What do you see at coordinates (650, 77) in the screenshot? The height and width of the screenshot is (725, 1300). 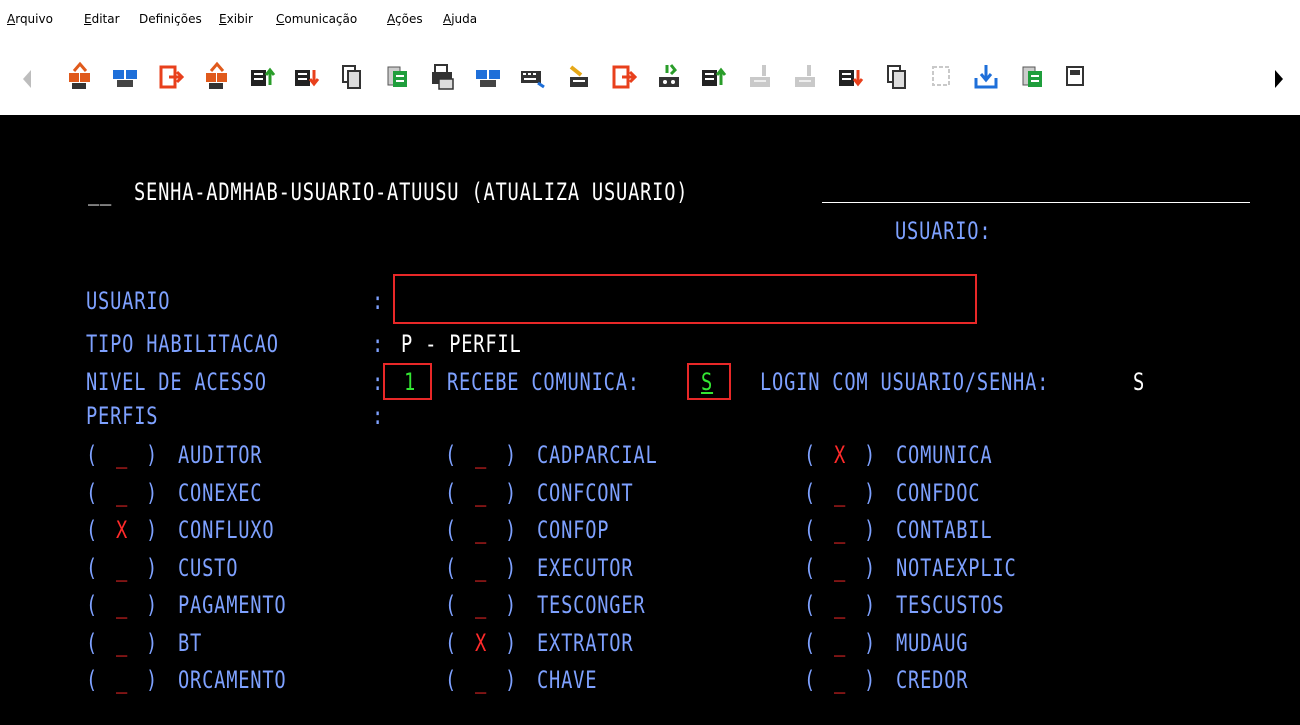 I see `toolbar` at bounding box center [650, 77].